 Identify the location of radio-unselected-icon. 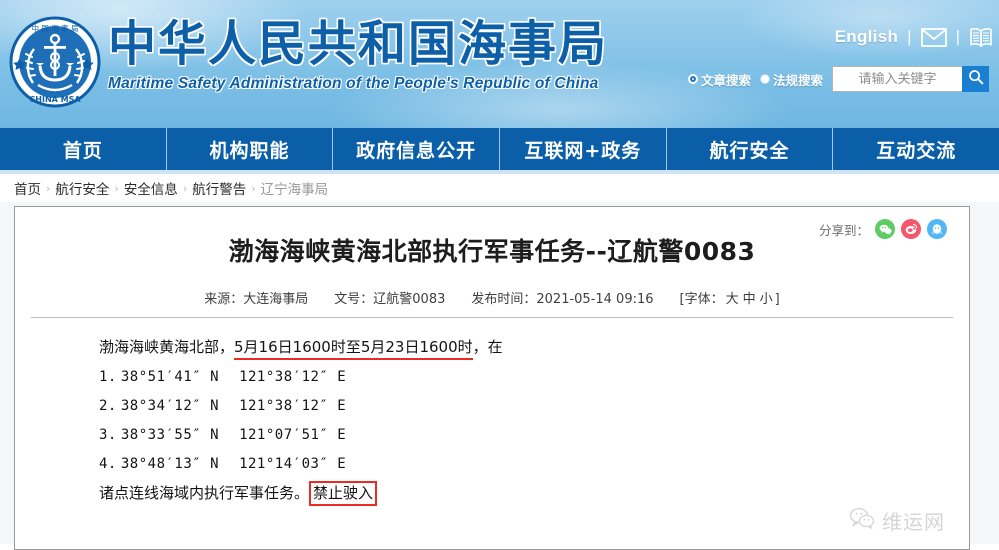
(764, 79).